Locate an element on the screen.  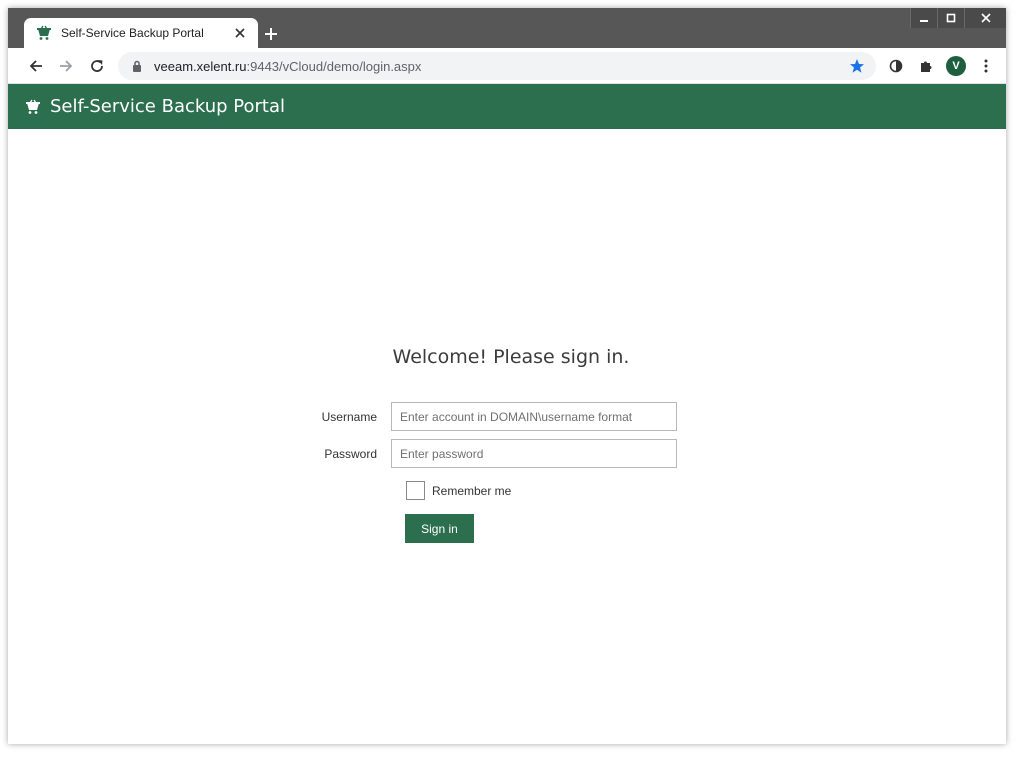
tab-strip: Self-Service Backup Portal is located at coordinates (507, 28).